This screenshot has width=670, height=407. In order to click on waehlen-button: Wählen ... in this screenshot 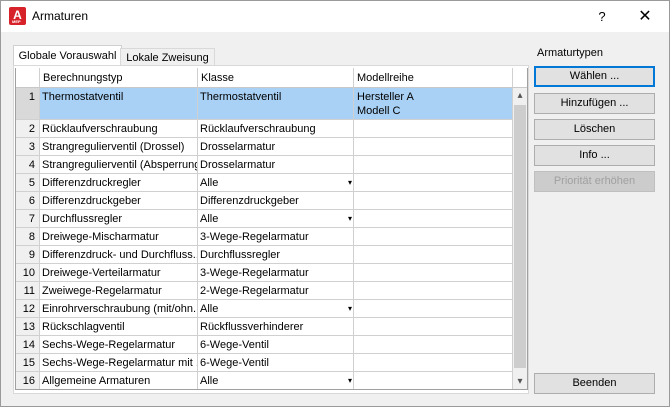, I will do `click(594, 76)`.